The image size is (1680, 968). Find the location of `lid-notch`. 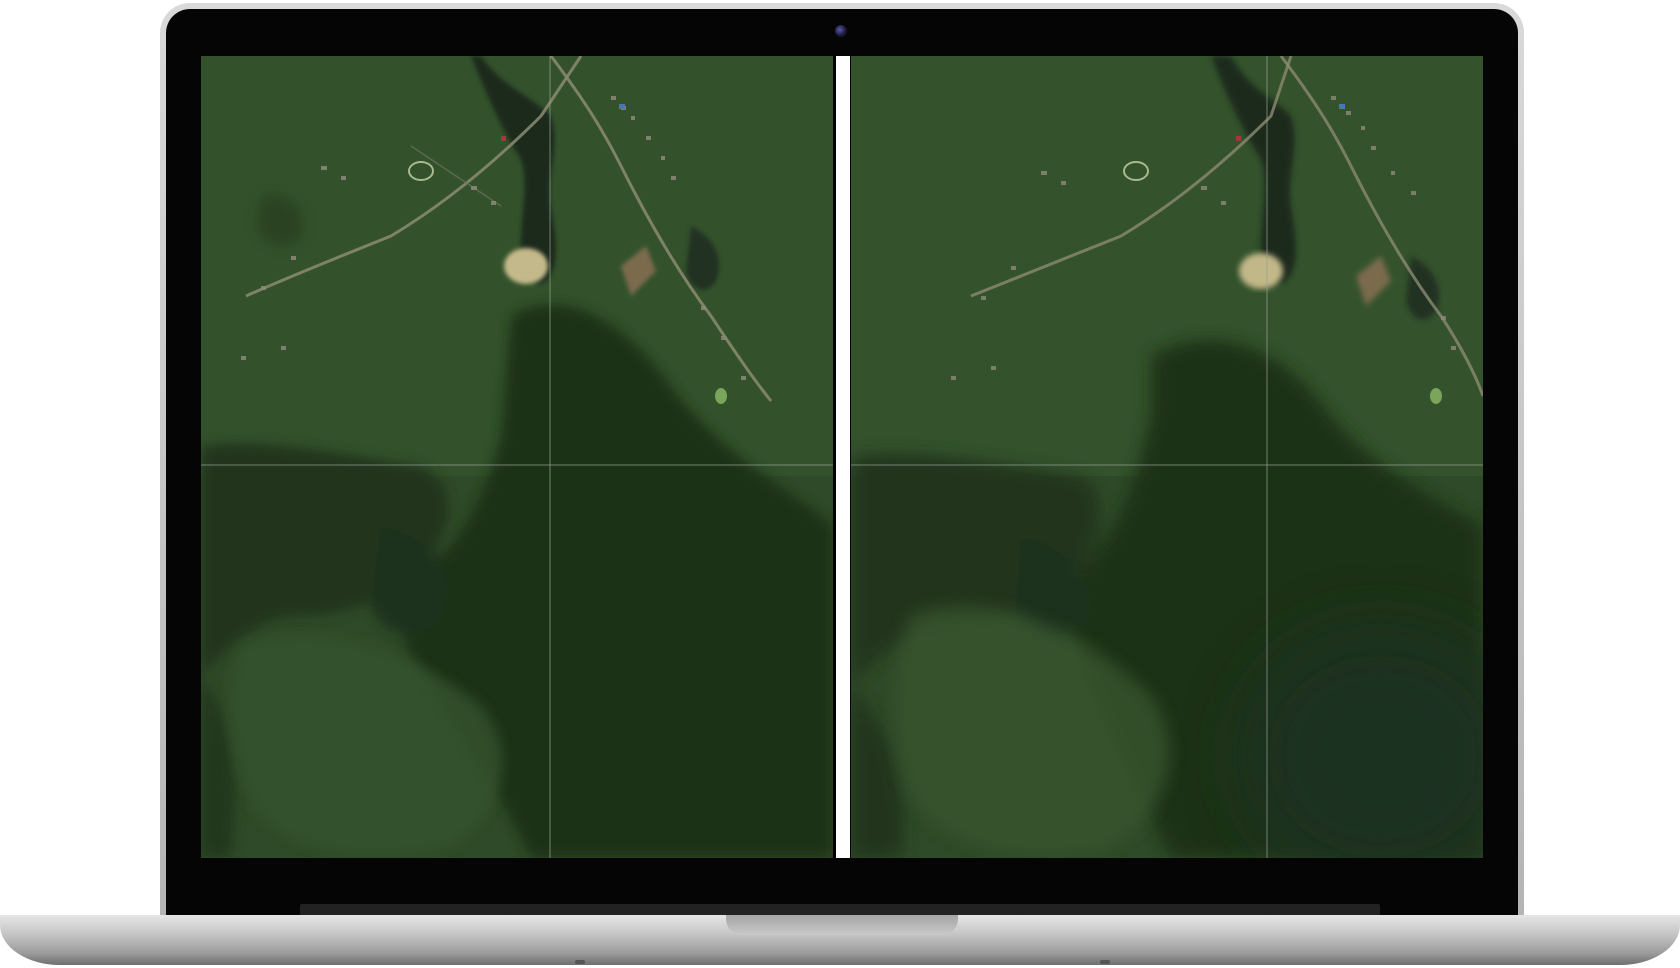

lid-notch is located at coordinates (842, 925).